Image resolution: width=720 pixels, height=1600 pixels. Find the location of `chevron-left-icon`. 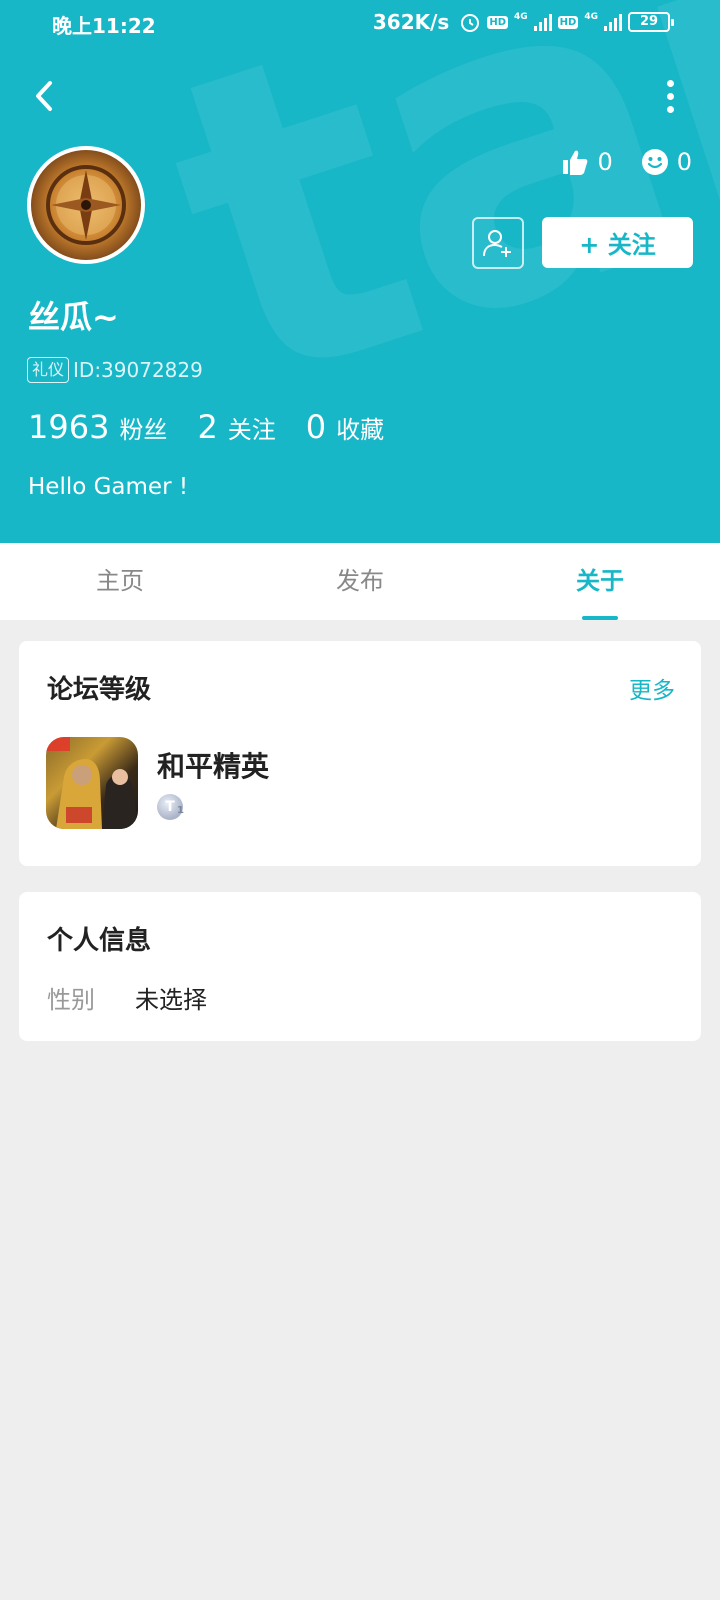

chevron-left-icon is located at coordinates (44, 96).